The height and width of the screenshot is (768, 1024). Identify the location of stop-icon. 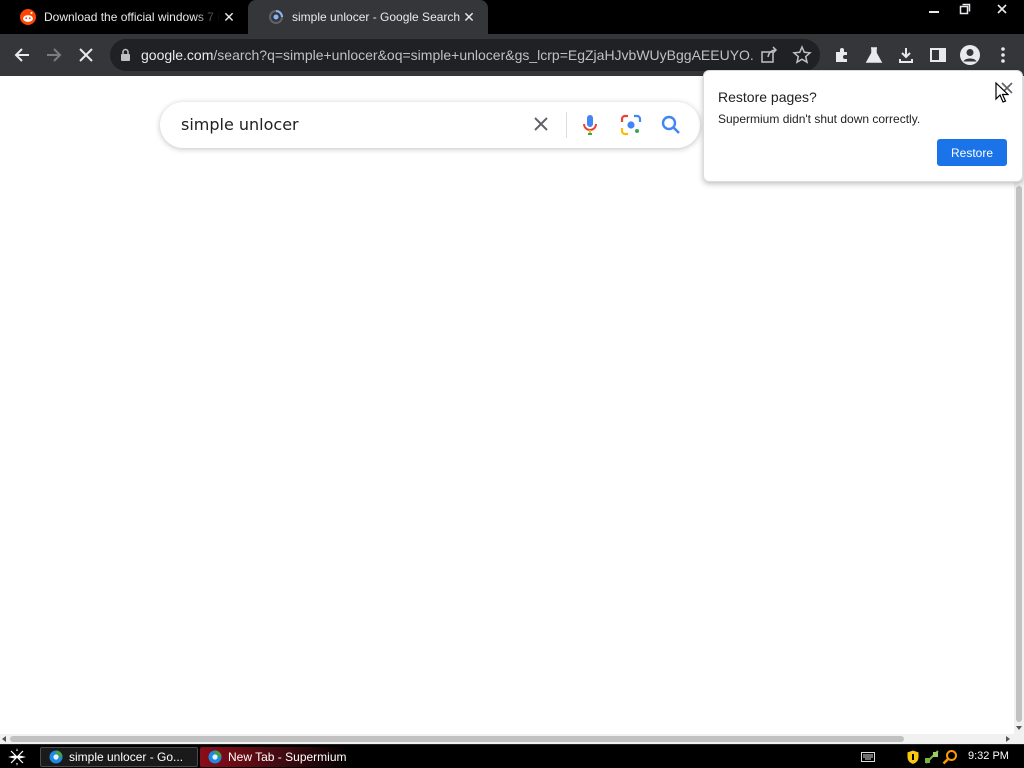
(86, 55).